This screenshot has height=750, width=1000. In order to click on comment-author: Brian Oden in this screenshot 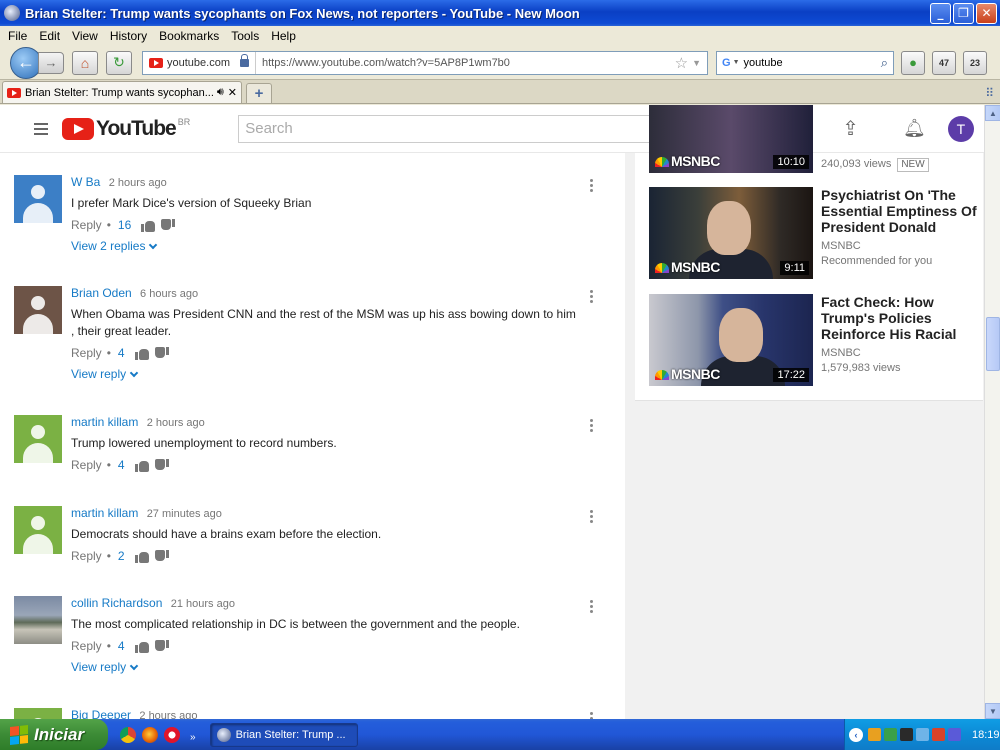, I will do `click(101, 293)`.